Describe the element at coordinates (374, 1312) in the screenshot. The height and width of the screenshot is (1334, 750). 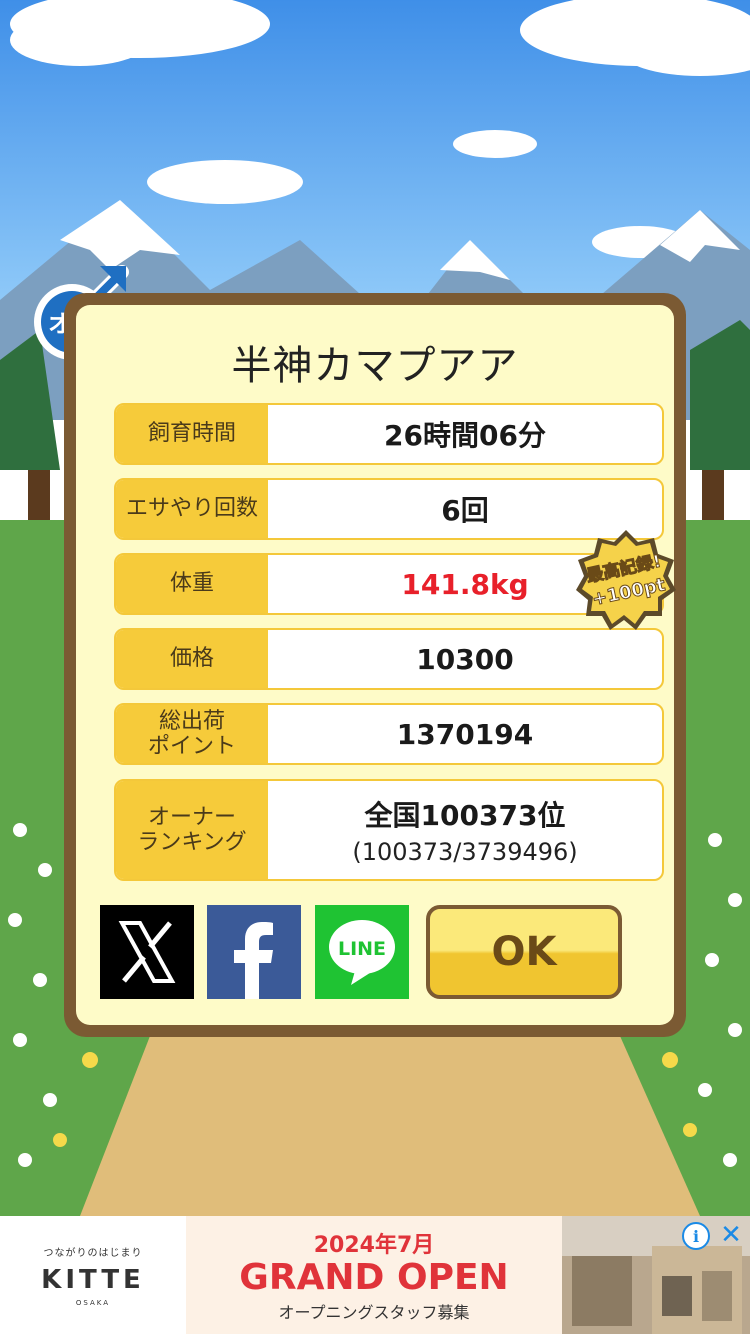
I see `ad-subline: オープニングスタッフ募集` at that location.